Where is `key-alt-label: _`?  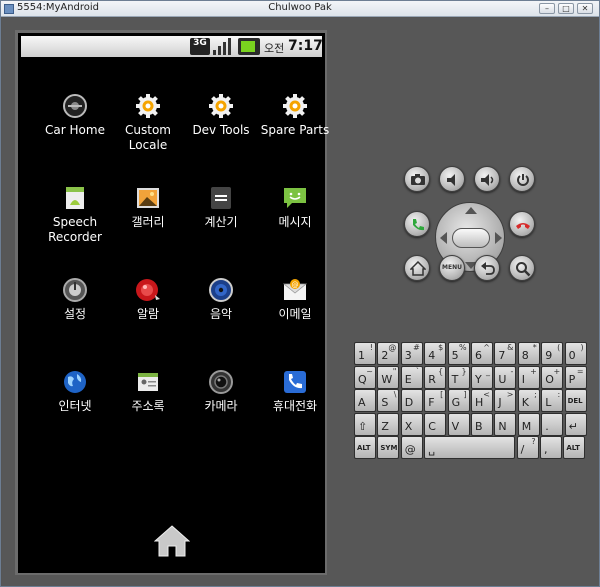 key-alt-label: _ is located at coordinates (488, 371).